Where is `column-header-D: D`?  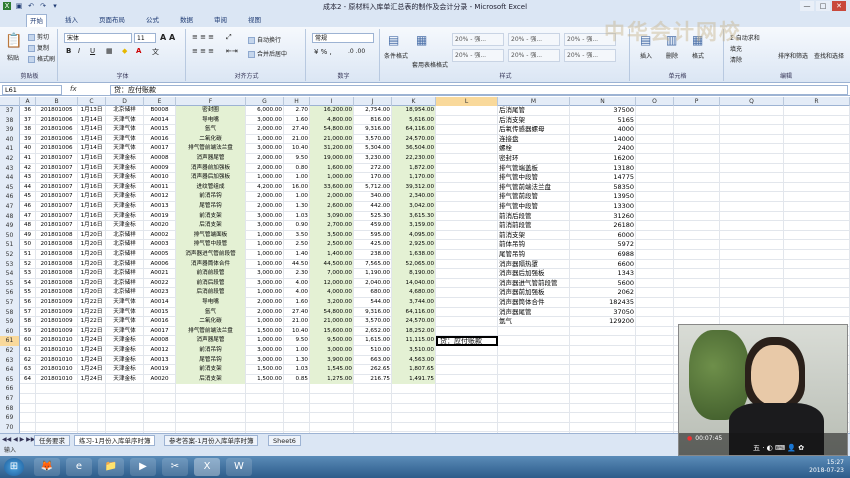
column-header-D: D is located at coordinates (125, 101).